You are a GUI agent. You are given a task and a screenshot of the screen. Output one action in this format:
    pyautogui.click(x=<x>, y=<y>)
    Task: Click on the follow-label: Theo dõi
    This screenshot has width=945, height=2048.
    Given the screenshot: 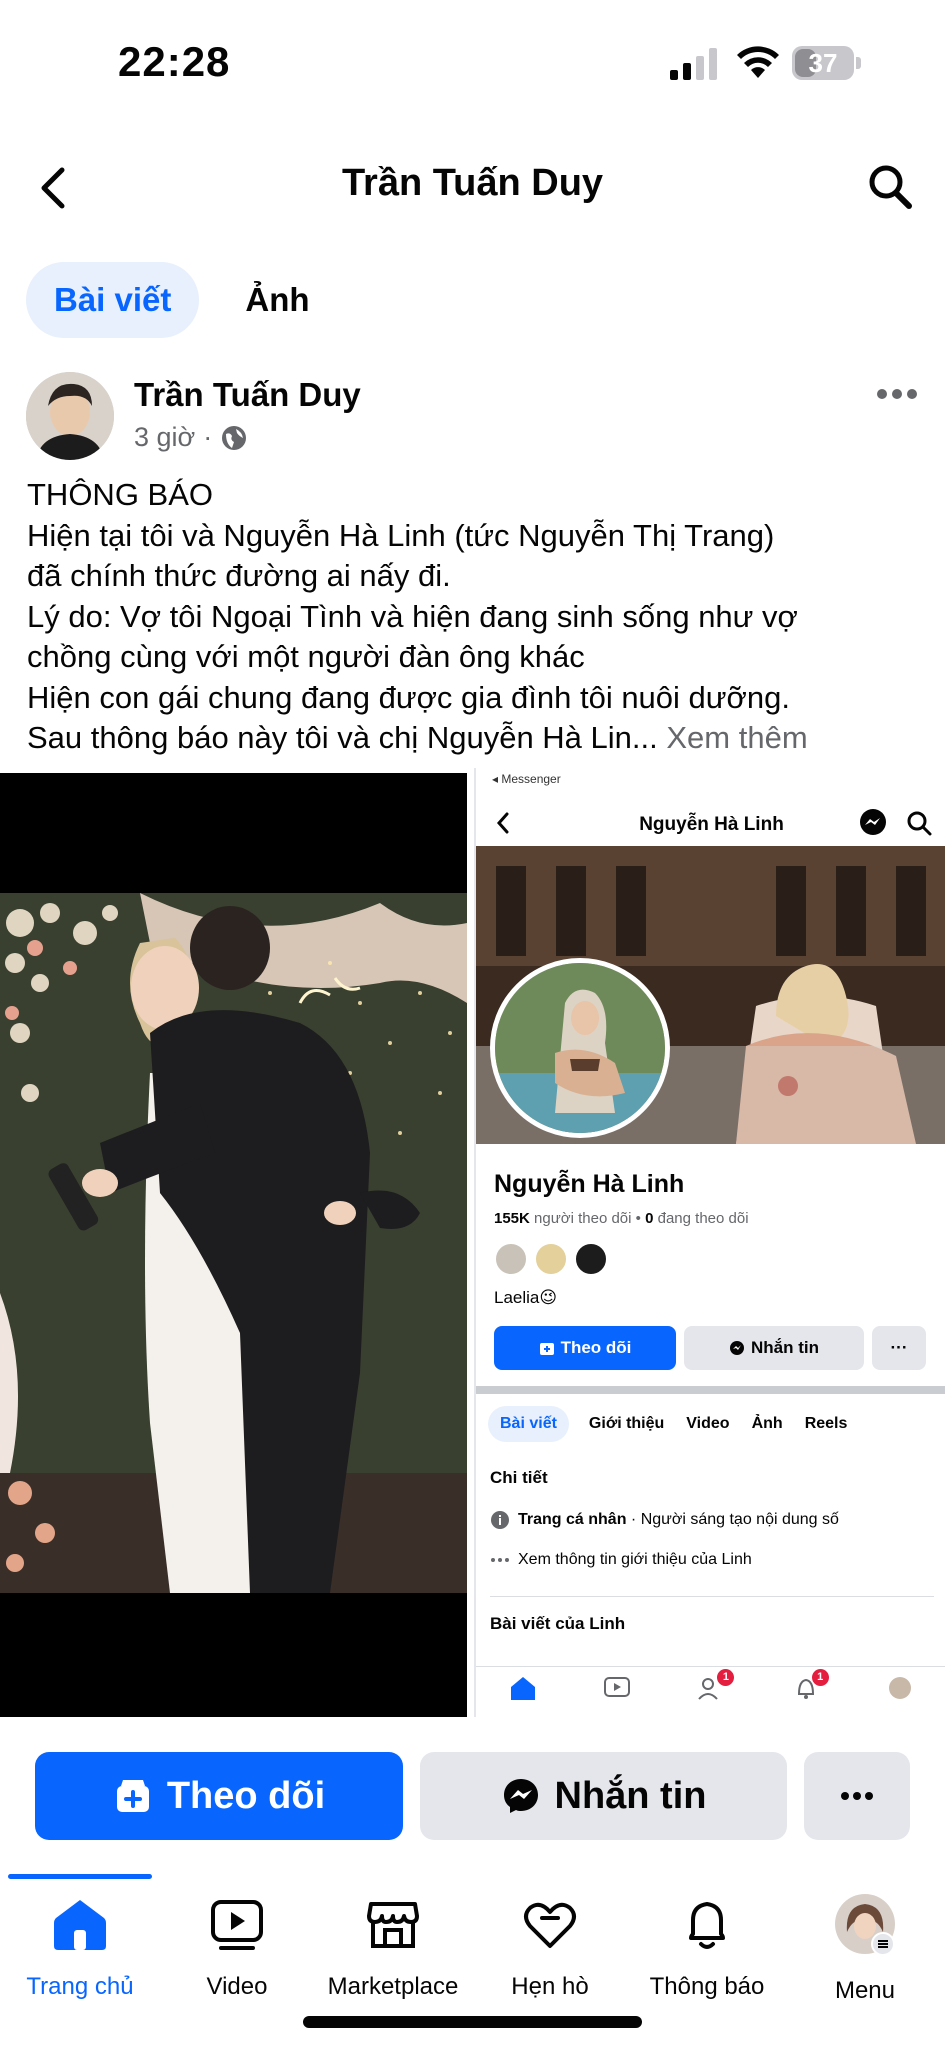 What is the action you would take?
    pyautogui.click(x=246, y=1795)
    